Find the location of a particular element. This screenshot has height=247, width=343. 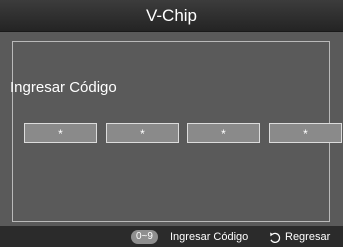

footer-hint-bar: 0~9 Ingresar Código Regresar is located at coordinates (171, 236).